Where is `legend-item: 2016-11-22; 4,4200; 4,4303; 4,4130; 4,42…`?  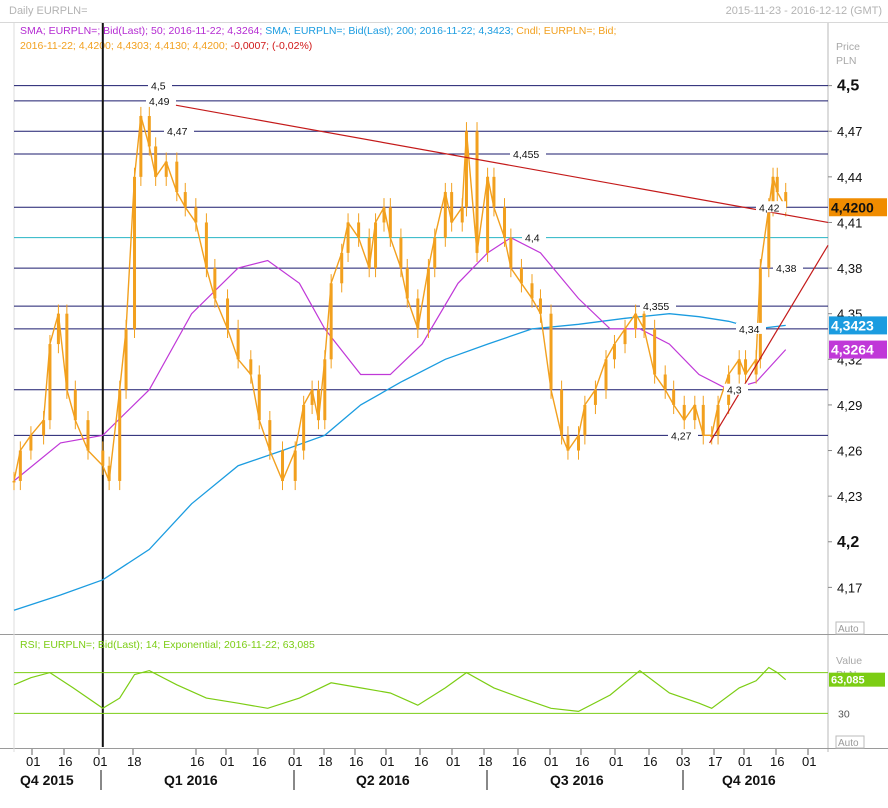
legend-item: 2016-11-22; 4,4200; 4,4303; 4,4130; 4,42… is located at coordinates (124, 46).